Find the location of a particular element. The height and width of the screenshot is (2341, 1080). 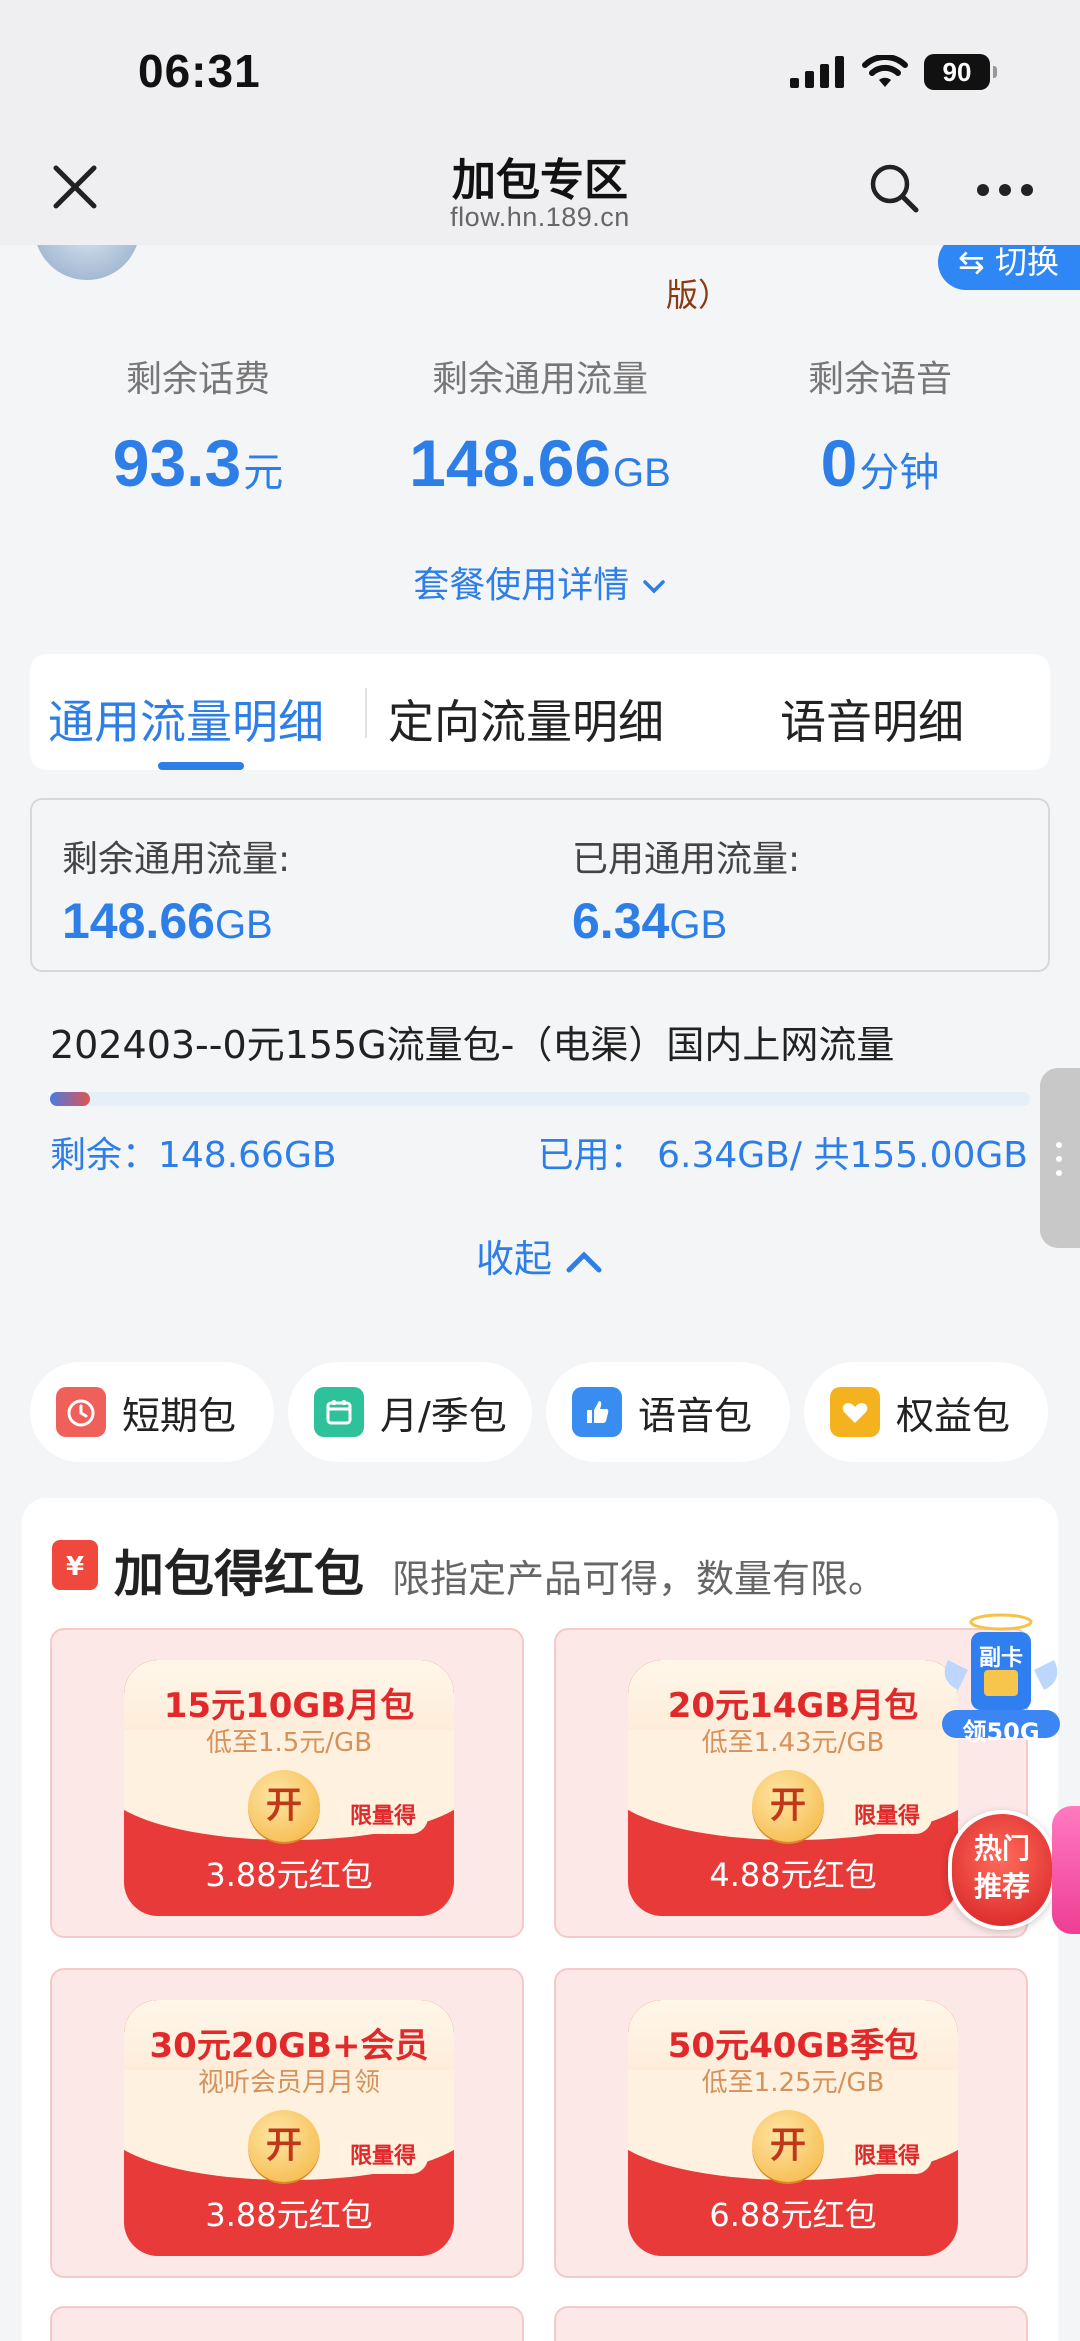

balance-label: 剩余通用流量 is located at coordinates (539, 379).